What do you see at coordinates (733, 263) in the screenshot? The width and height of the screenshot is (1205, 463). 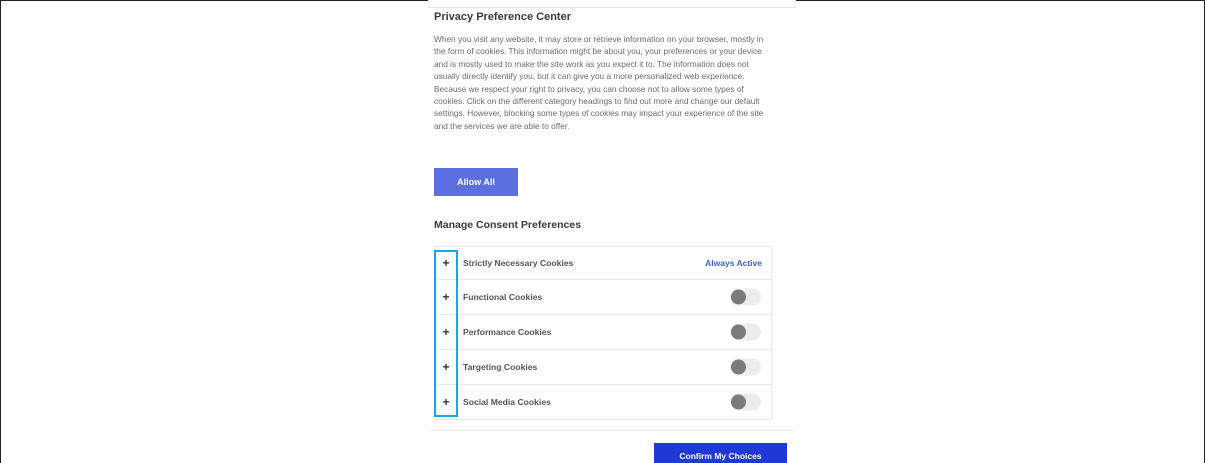 I see `always-active-status: Always Active` at bounding box center [733, 263].